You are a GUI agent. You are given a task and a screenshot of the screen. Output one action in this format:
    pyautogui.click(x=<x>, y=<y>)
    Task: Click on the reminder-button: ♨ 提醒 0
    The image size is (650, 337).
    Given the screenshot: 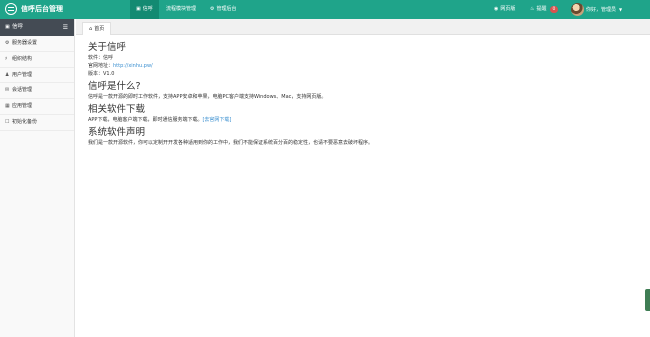 What is the action you would take?
    pyautogui.click(x=544, y=9)
    